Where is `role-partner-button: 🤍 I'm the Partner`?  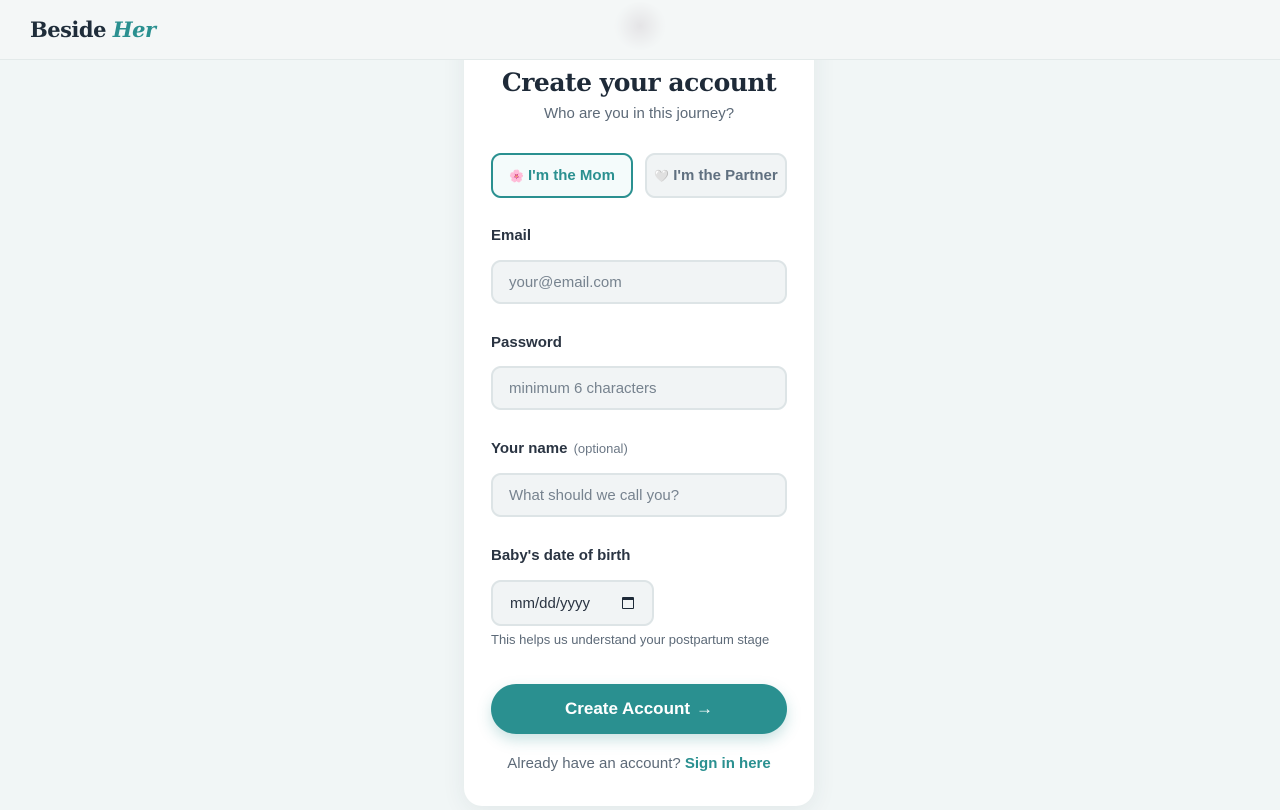 role-partner-button: 🤍 I'm the Partner is located at coordinates (716, 175).